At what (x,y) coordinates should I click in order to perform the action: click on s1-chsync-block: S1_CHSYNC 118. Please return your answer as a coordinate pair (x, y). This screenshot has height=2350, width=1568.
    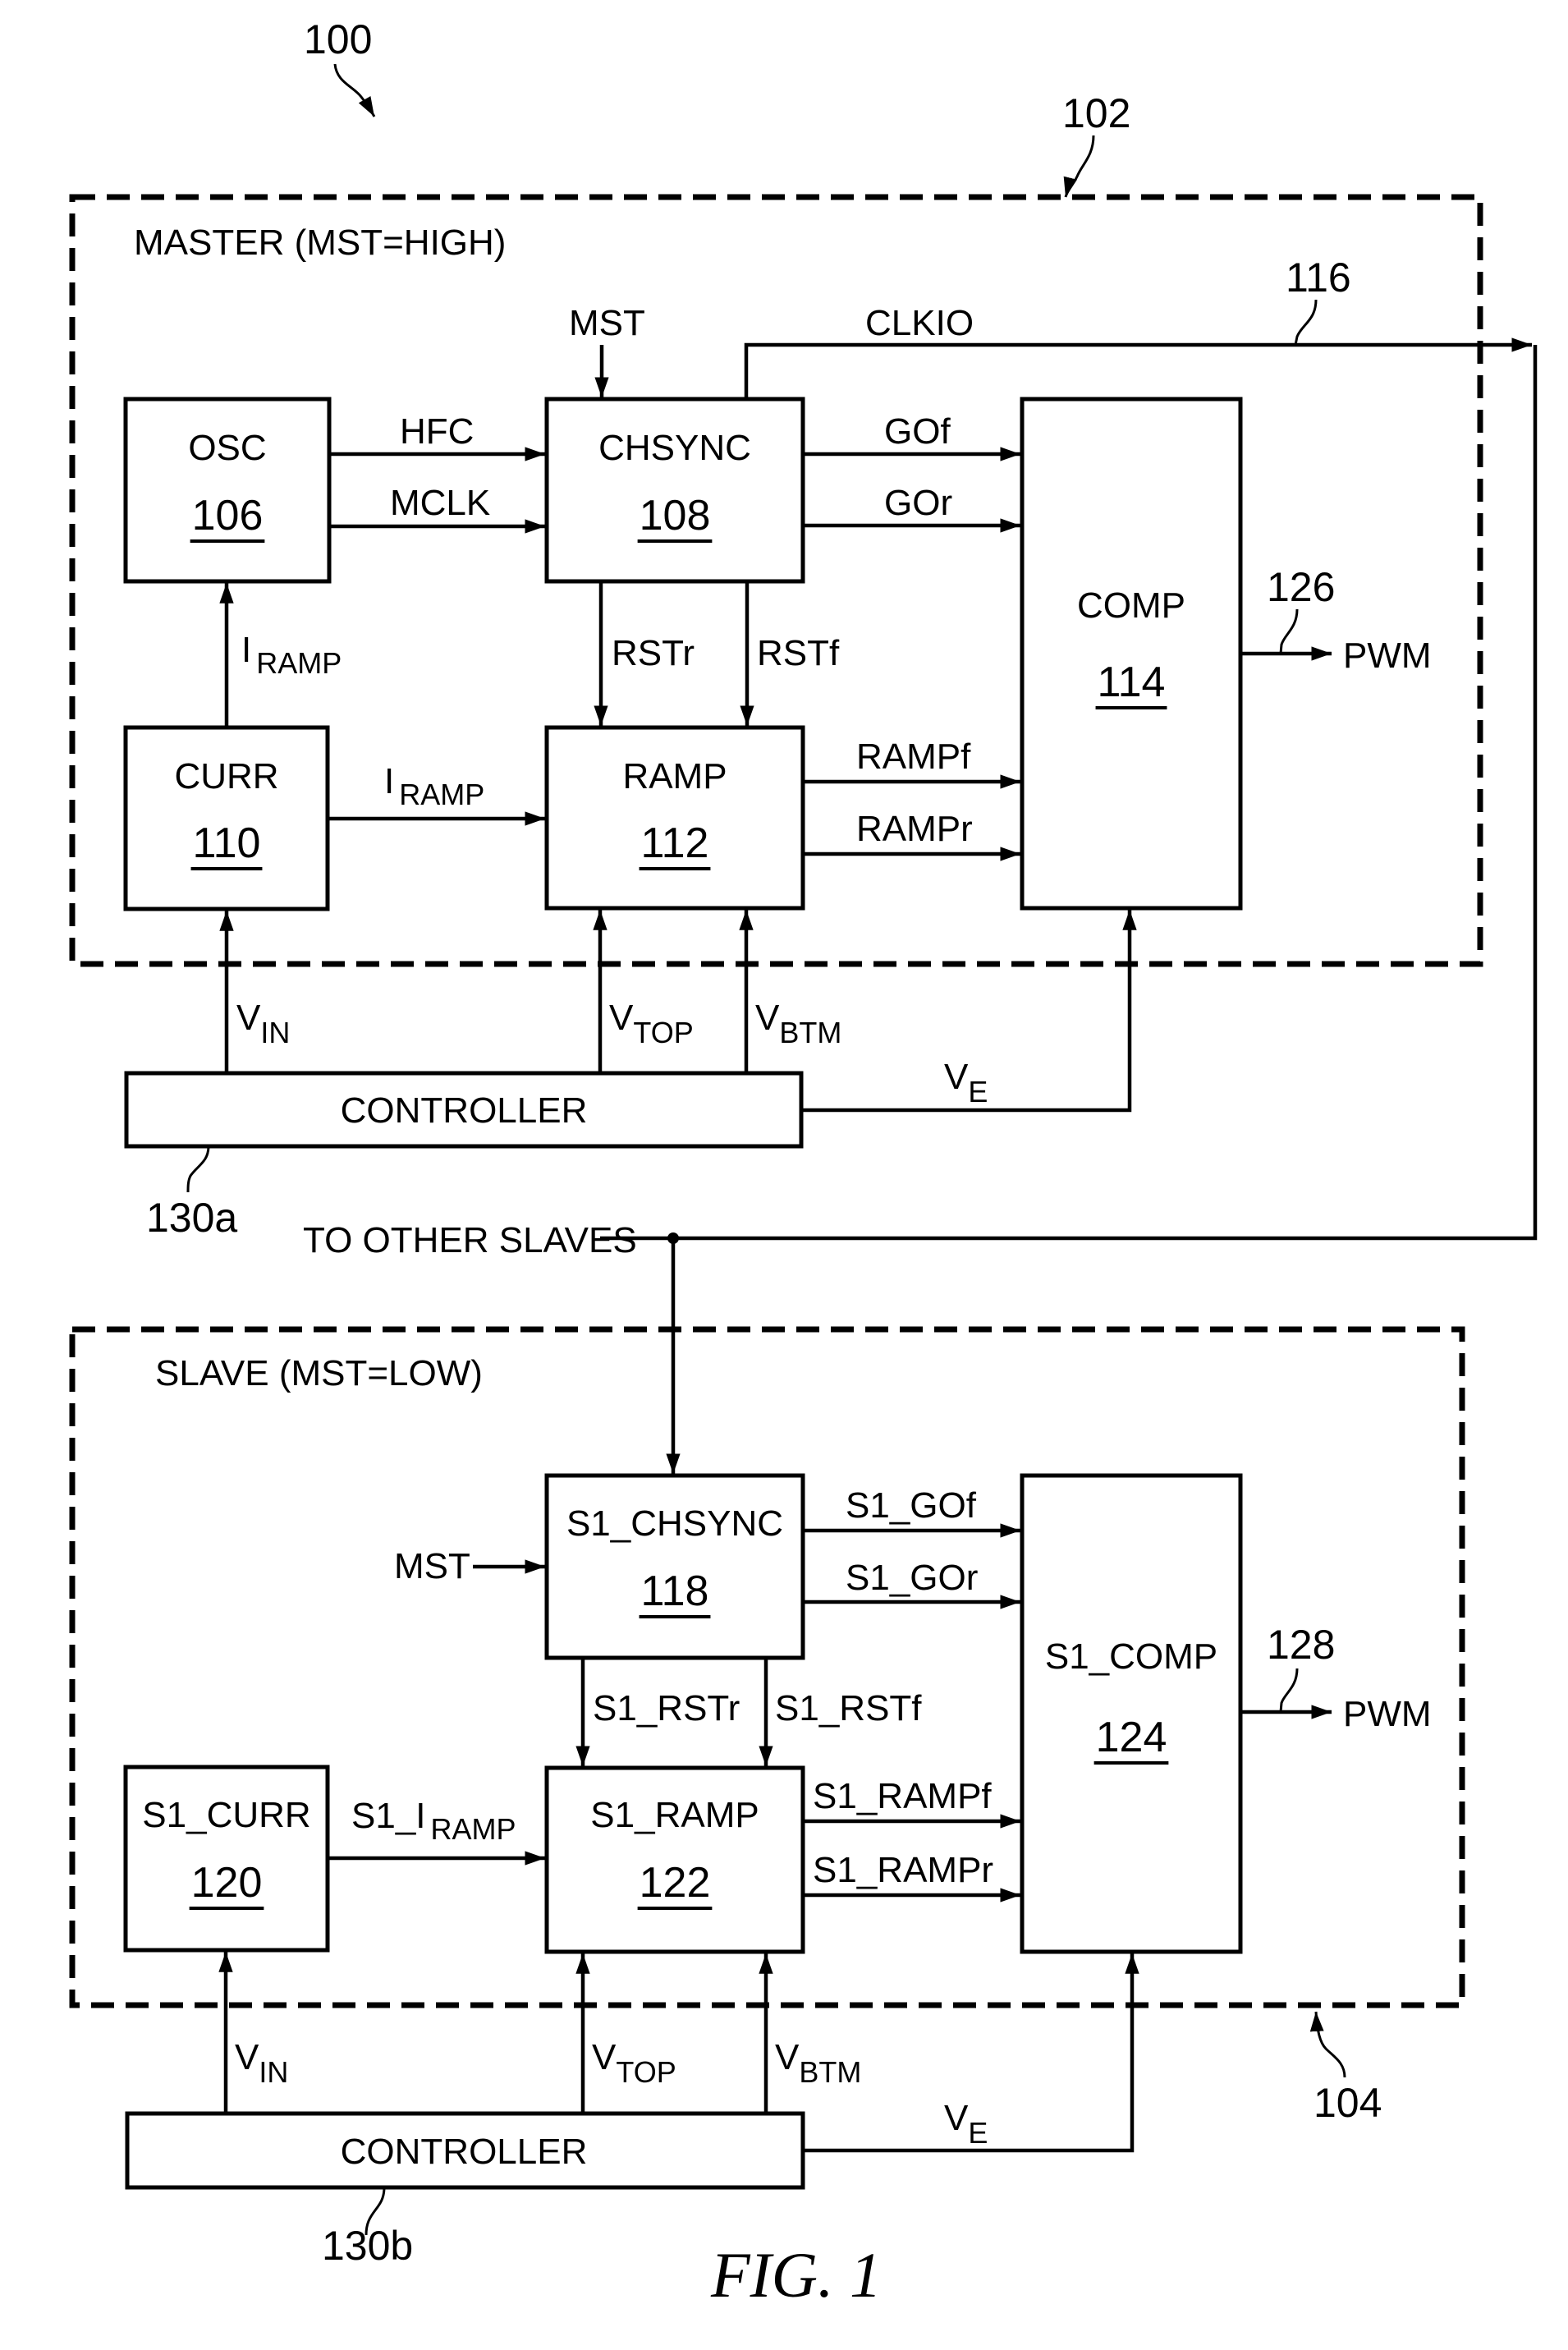
    Looking at the image, I should click on (674, 1566).